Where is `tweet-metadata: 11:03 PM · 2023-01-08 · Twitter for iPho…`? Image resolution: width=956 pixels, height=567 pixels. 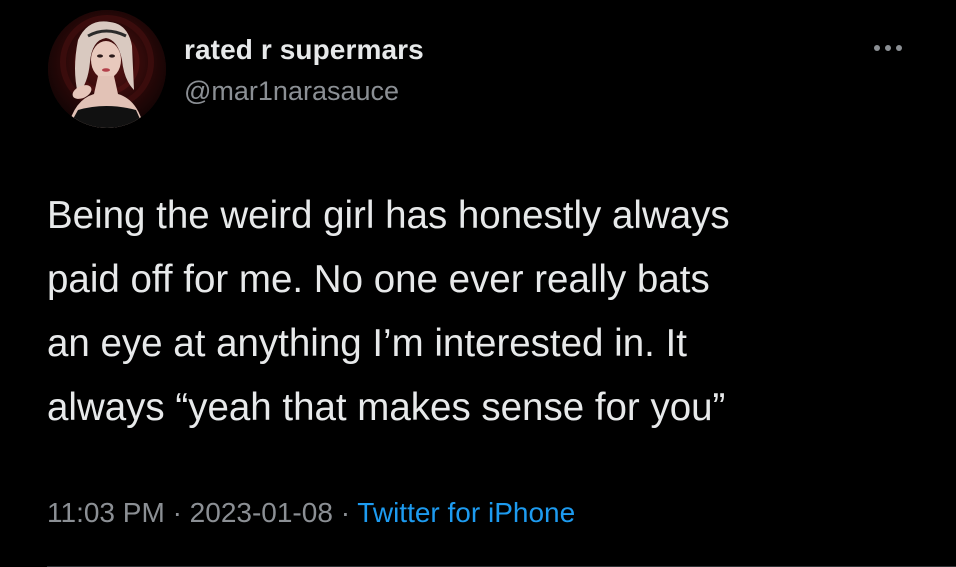
tweet-metadata: 11:03 PM · 2023-01-08 · Twitter for iPho… is located at coordinates (311, 513).